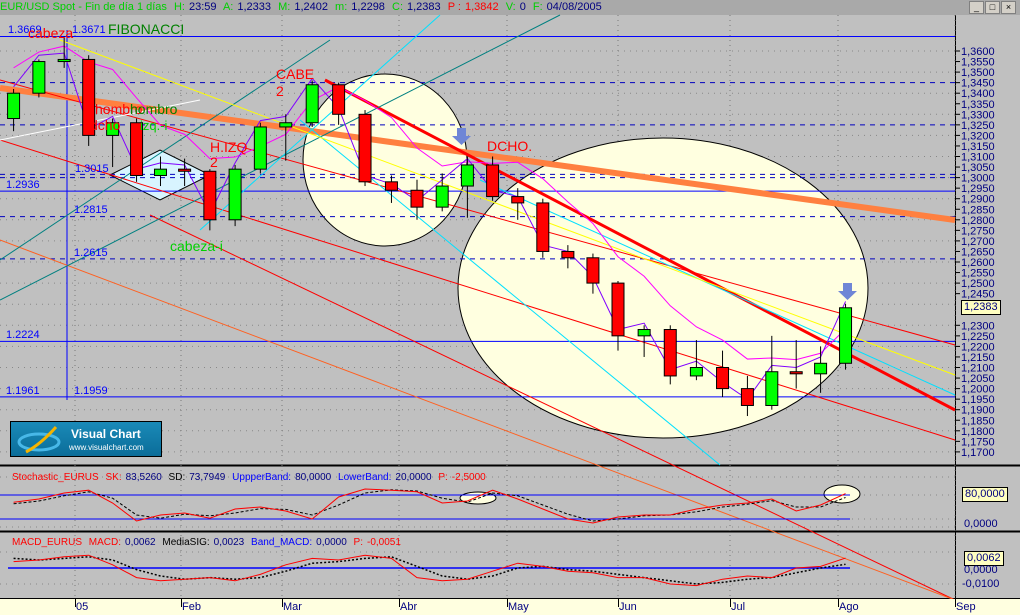 This screenshot has width=1020, height=615. Describe the element at coordinates (628, 607) in the screenshot. I see `date-tick-label: Jun` at that location.